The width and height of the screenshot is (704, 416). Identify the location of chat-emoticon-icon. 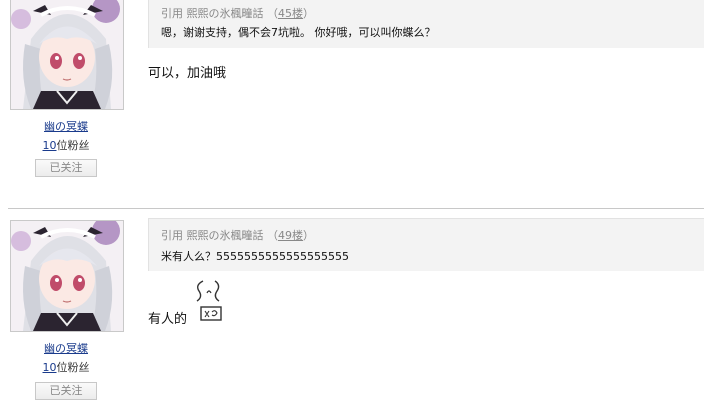
(209, 300).